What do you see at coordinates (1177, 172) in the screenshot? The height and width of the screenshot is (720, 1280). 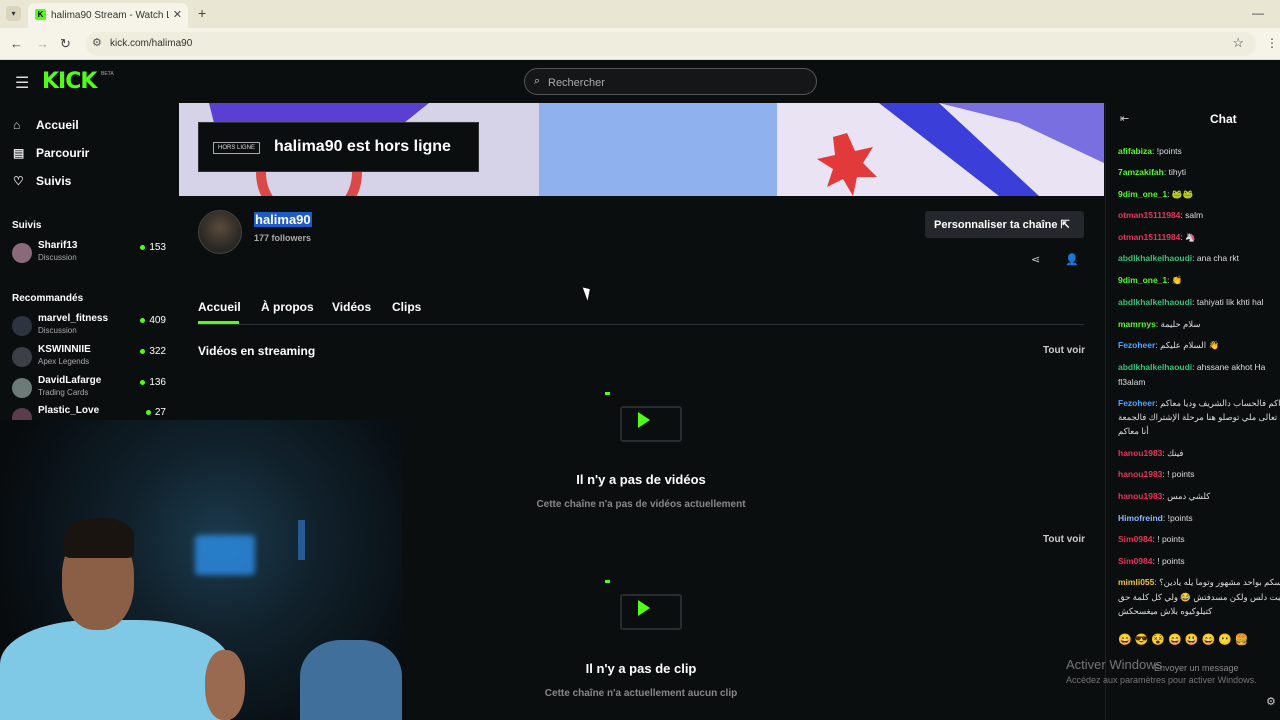 I see `chat-text: tihyti` at bounding box center [1177, 172].